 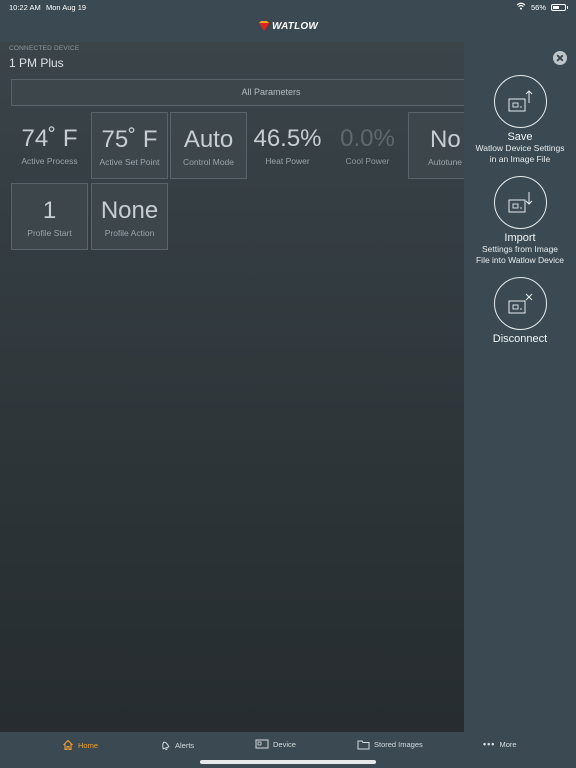 What do you see at coordinates (36, 63) in the screenshot?
I see `device-name: 1 PM Plus` at bounding box center [36, 63].